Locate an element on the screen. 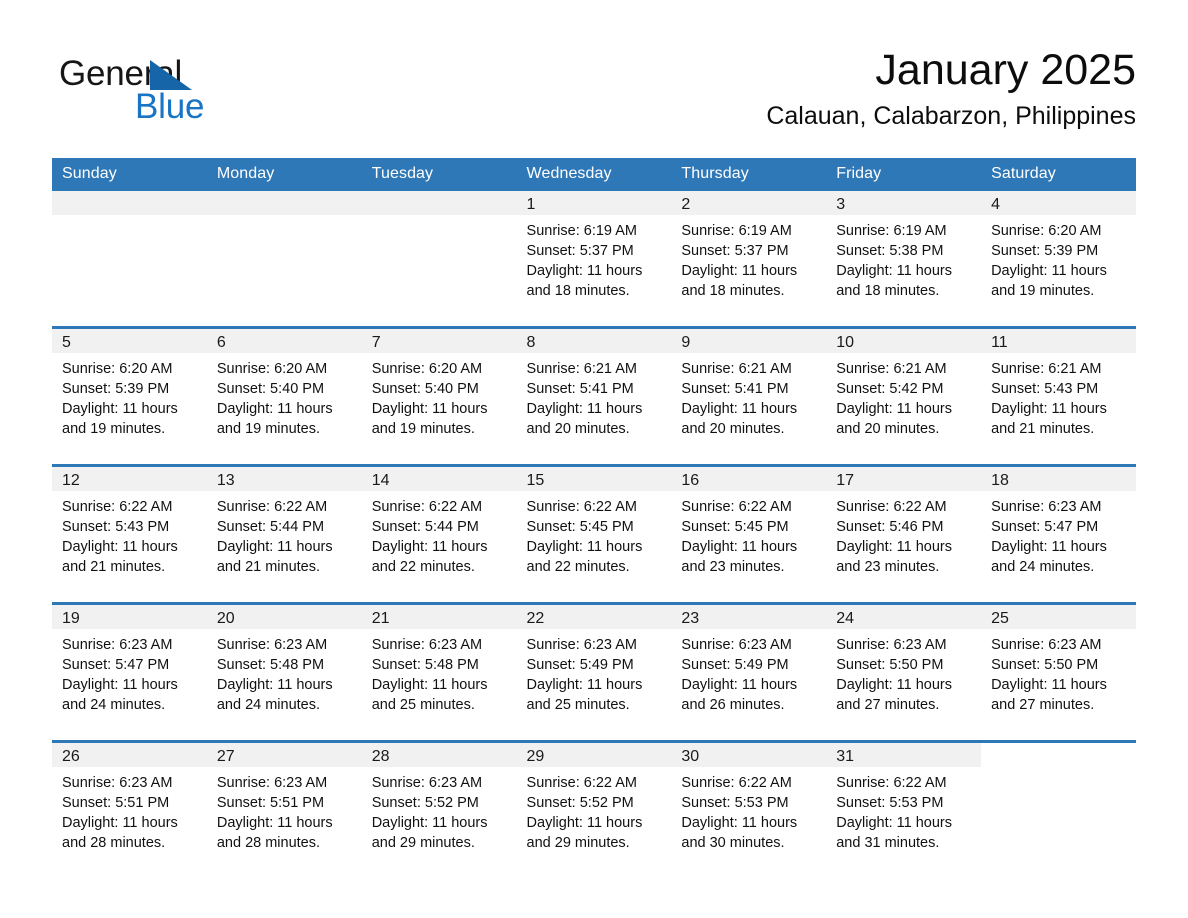  day-number: 27 is located at coordinates (284, 755).